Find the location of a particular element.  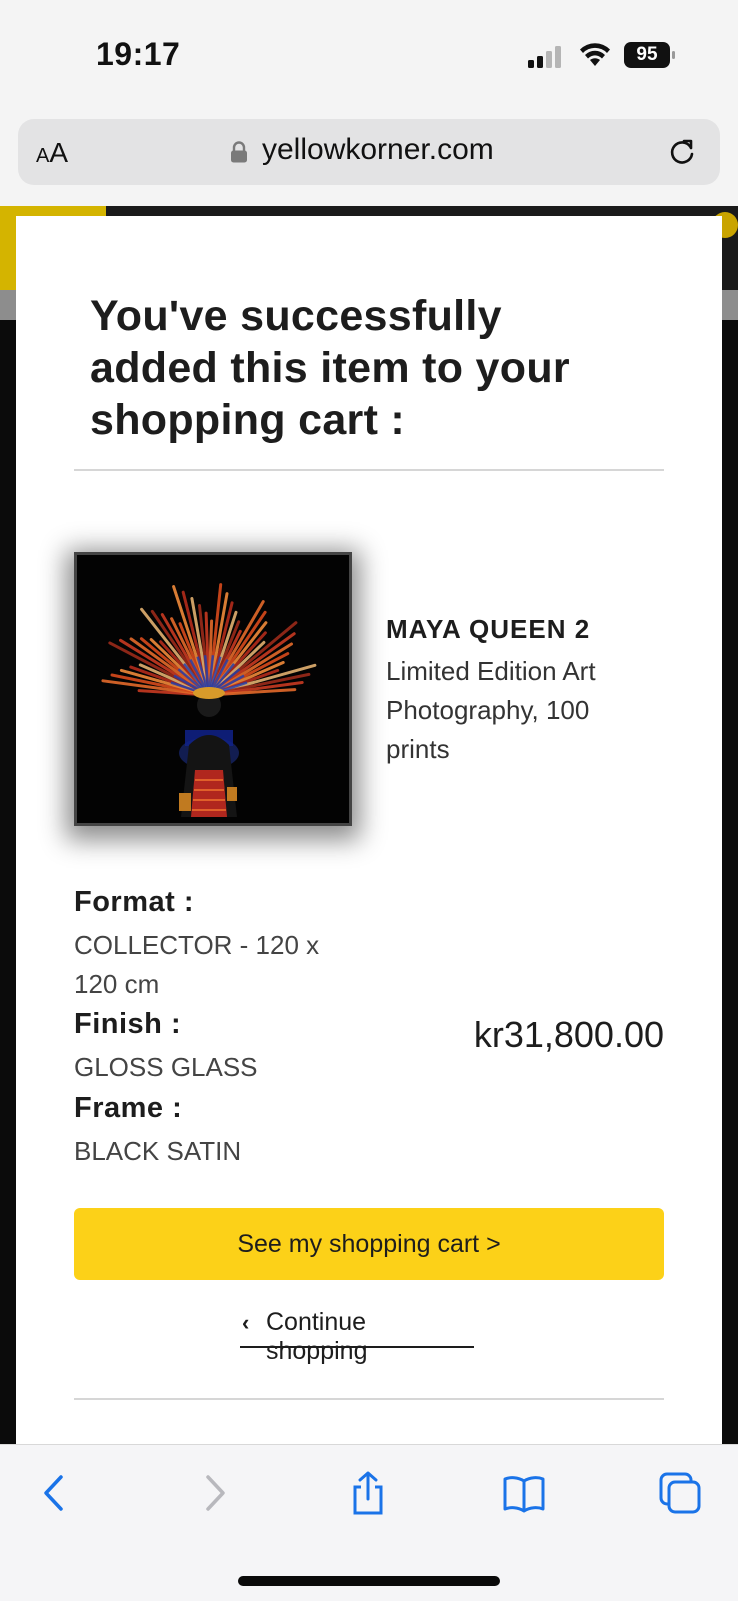

browser-address-area: AA yellowkorner.com is located at coordinates (369, 153).